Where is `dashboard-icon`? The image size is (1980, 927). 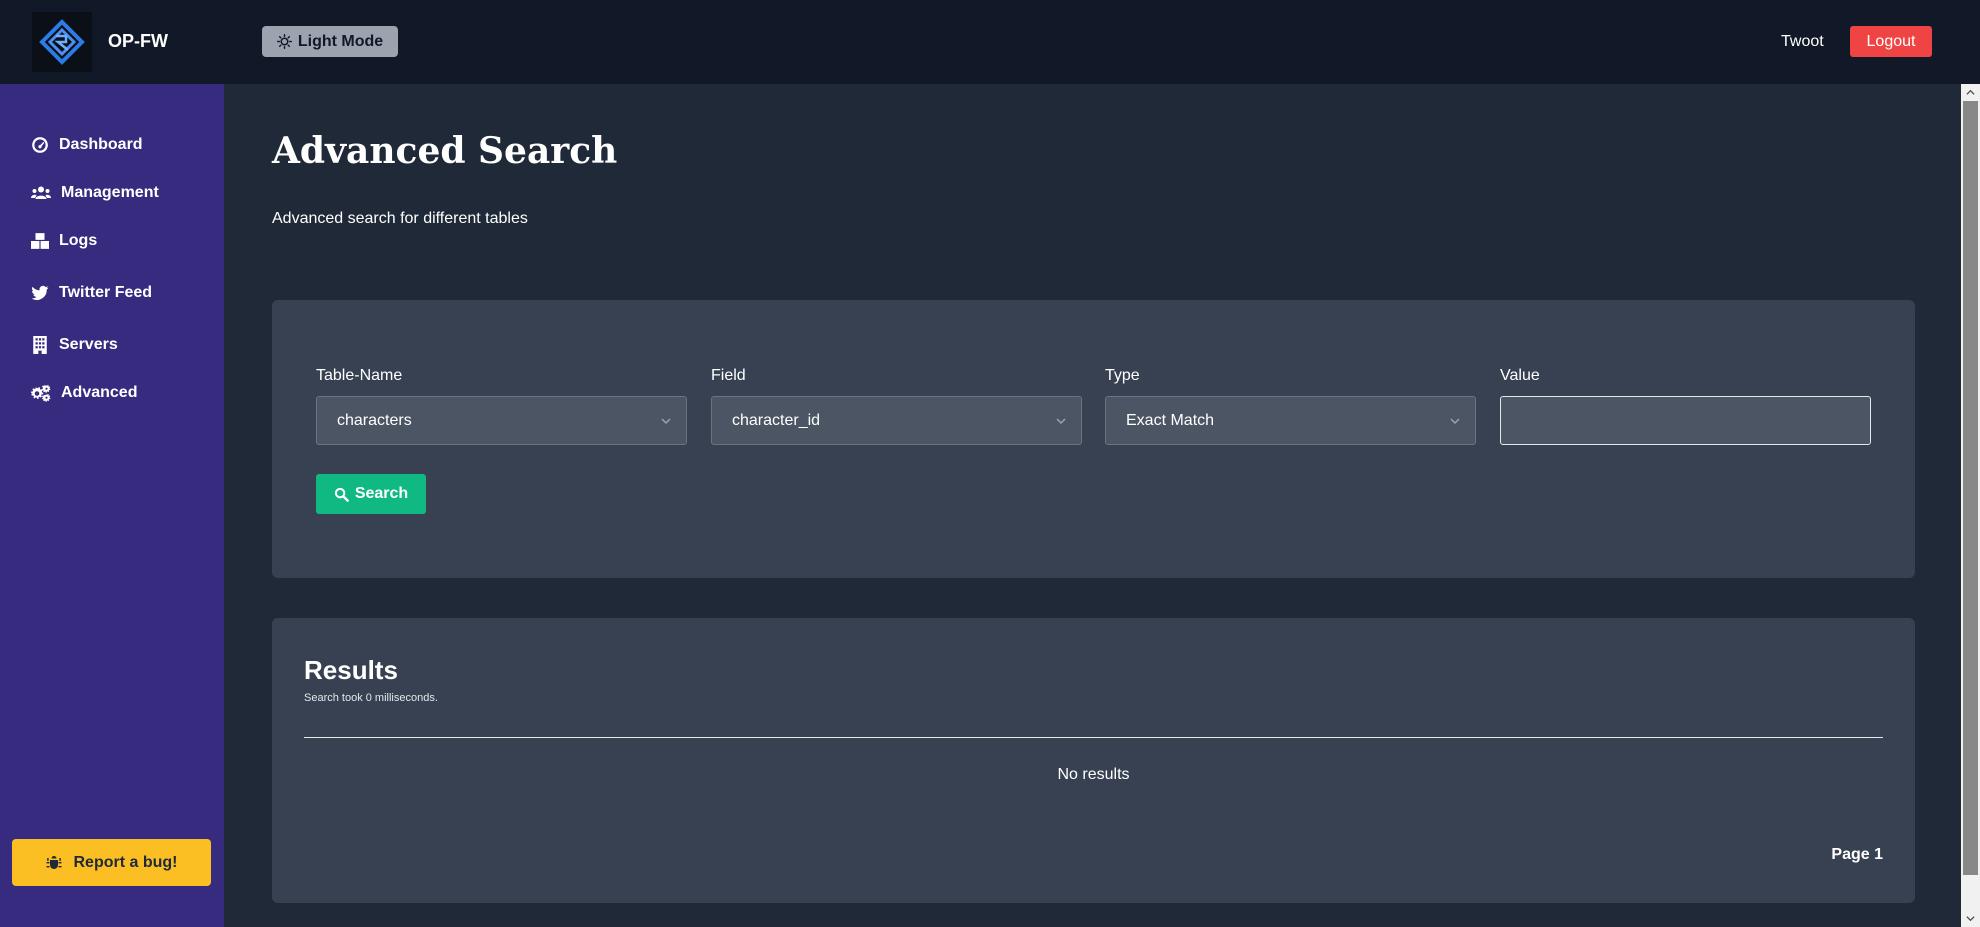
dashboard-icon is located at coordinates (40, 145).